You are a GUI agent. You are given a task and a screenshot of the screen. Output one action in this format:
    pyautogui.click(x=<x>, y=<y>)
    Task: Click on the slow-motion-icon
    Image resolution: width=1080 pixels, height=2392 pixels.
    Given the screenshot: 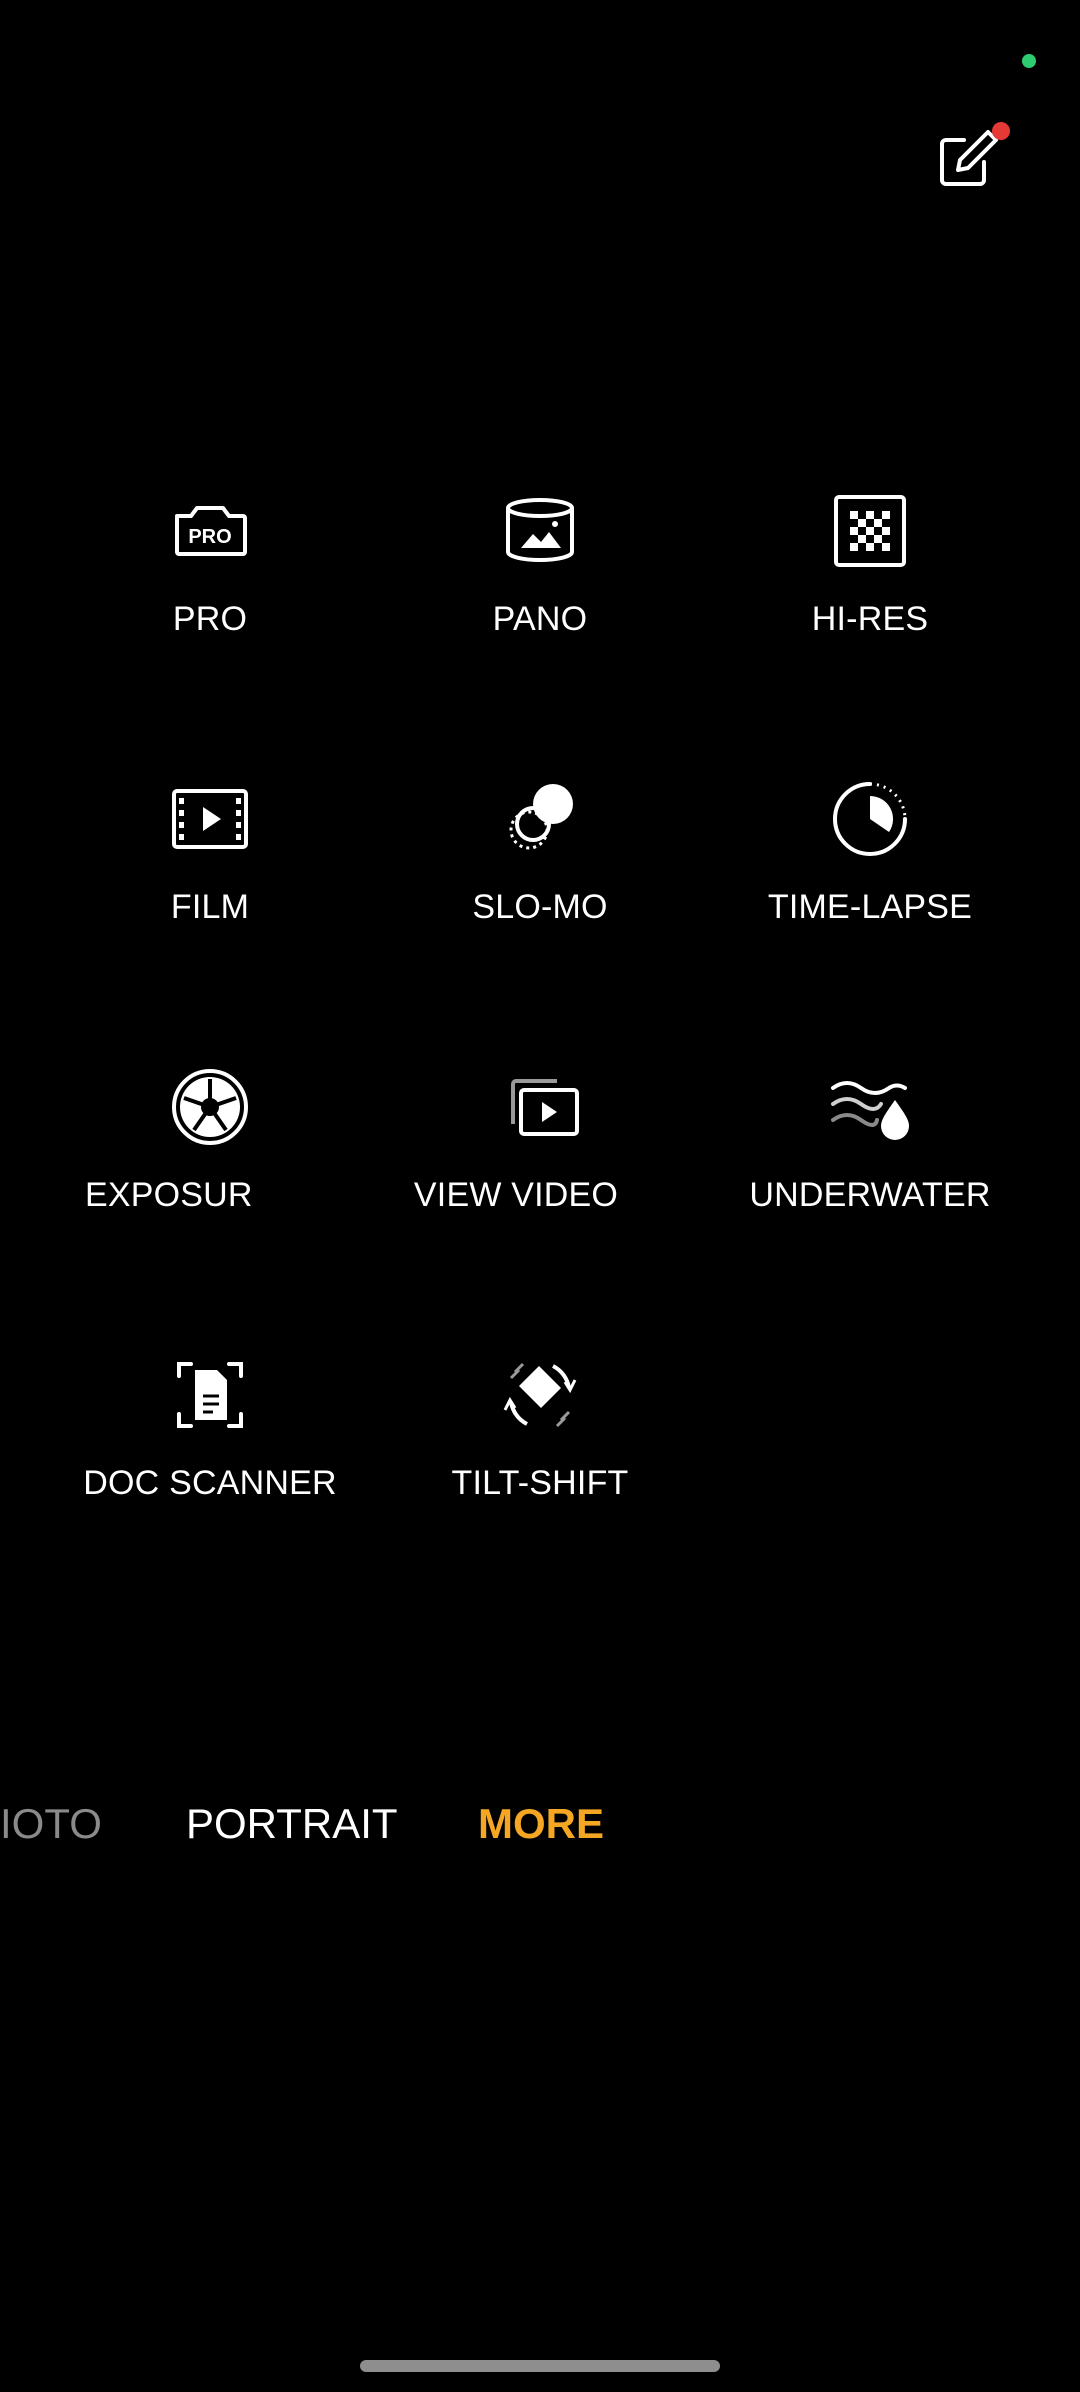 What is the action you would take?
    pyautogui.click(x=540, y=819)
    